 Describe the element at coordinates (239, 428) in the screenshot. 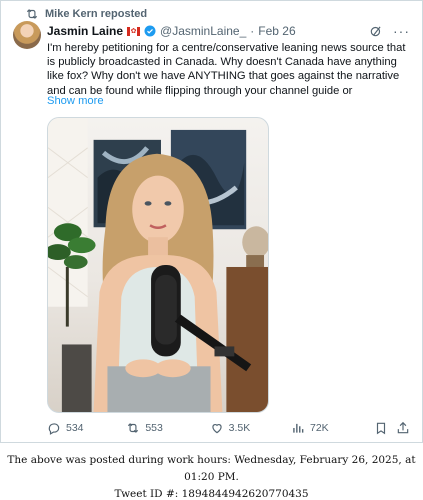

I see `like-count: 3.5K` at that location.